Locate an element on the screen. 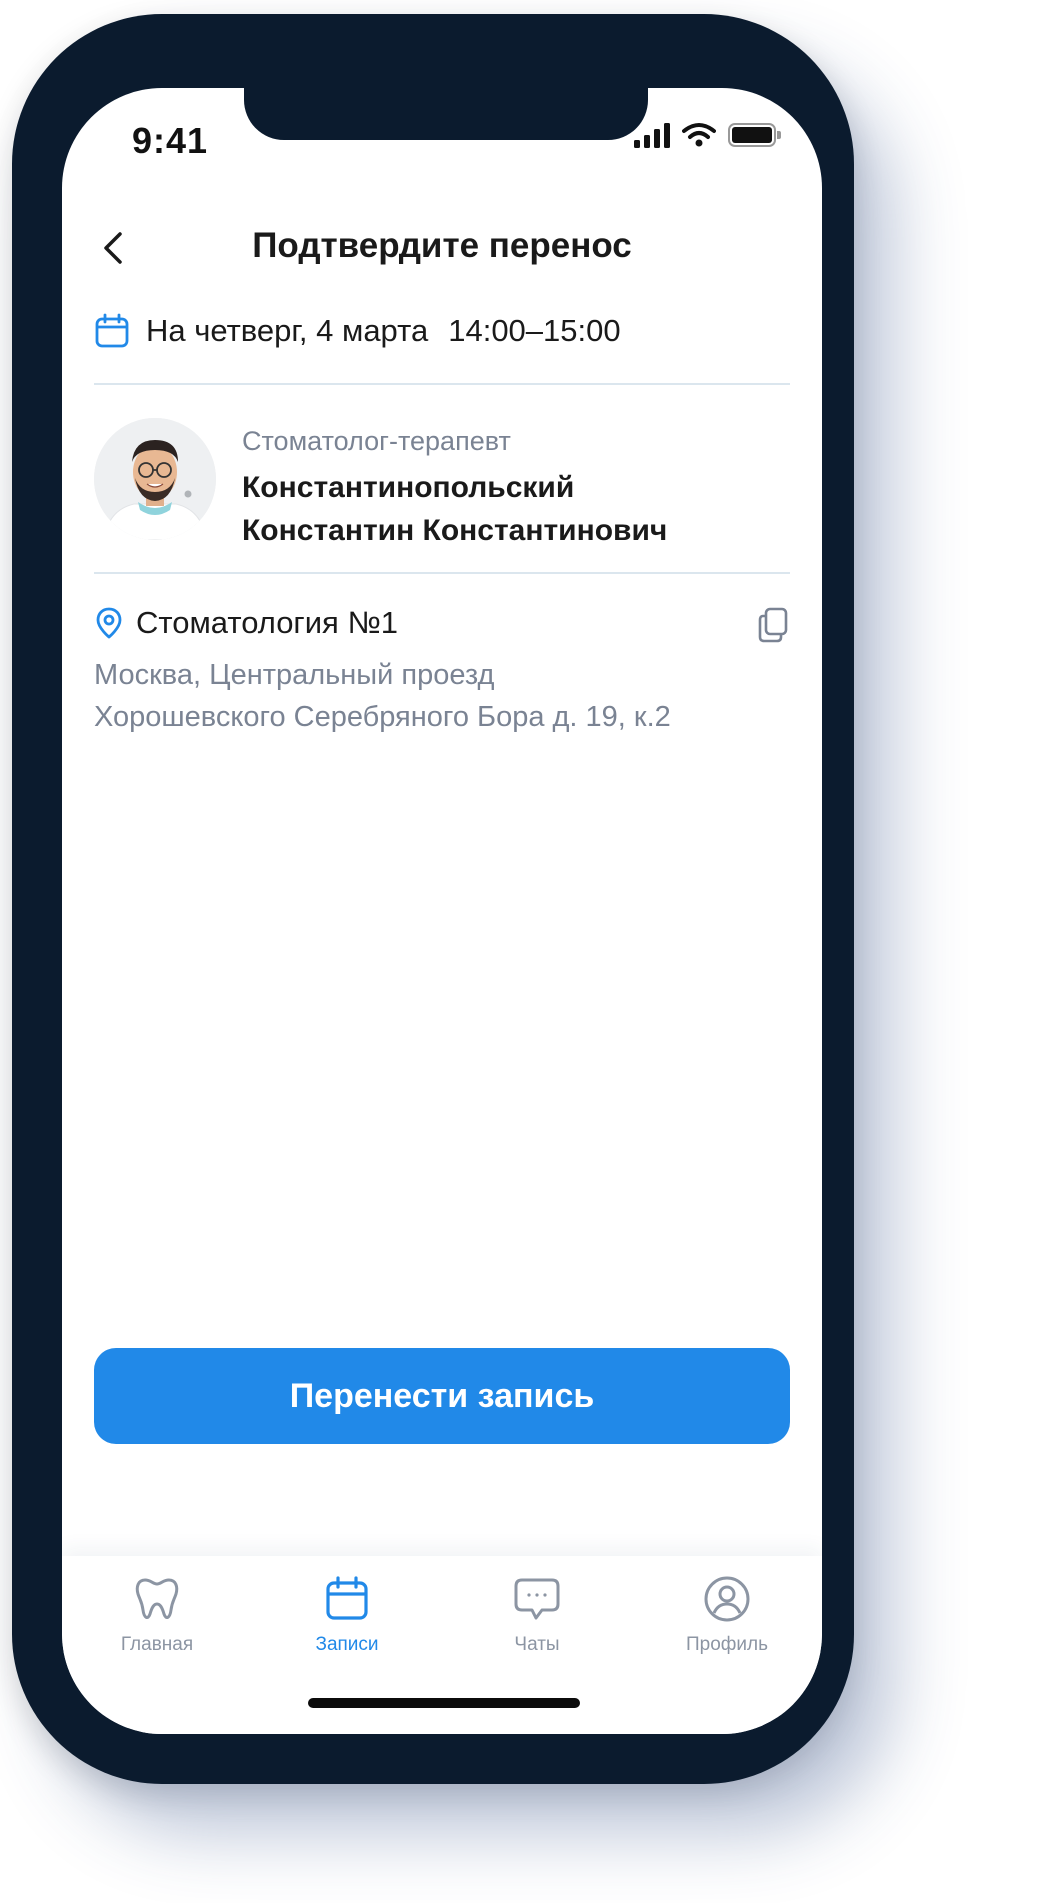 This screenshot has width=1037, height=1903. status-icons is located at coordinates (707, 135).